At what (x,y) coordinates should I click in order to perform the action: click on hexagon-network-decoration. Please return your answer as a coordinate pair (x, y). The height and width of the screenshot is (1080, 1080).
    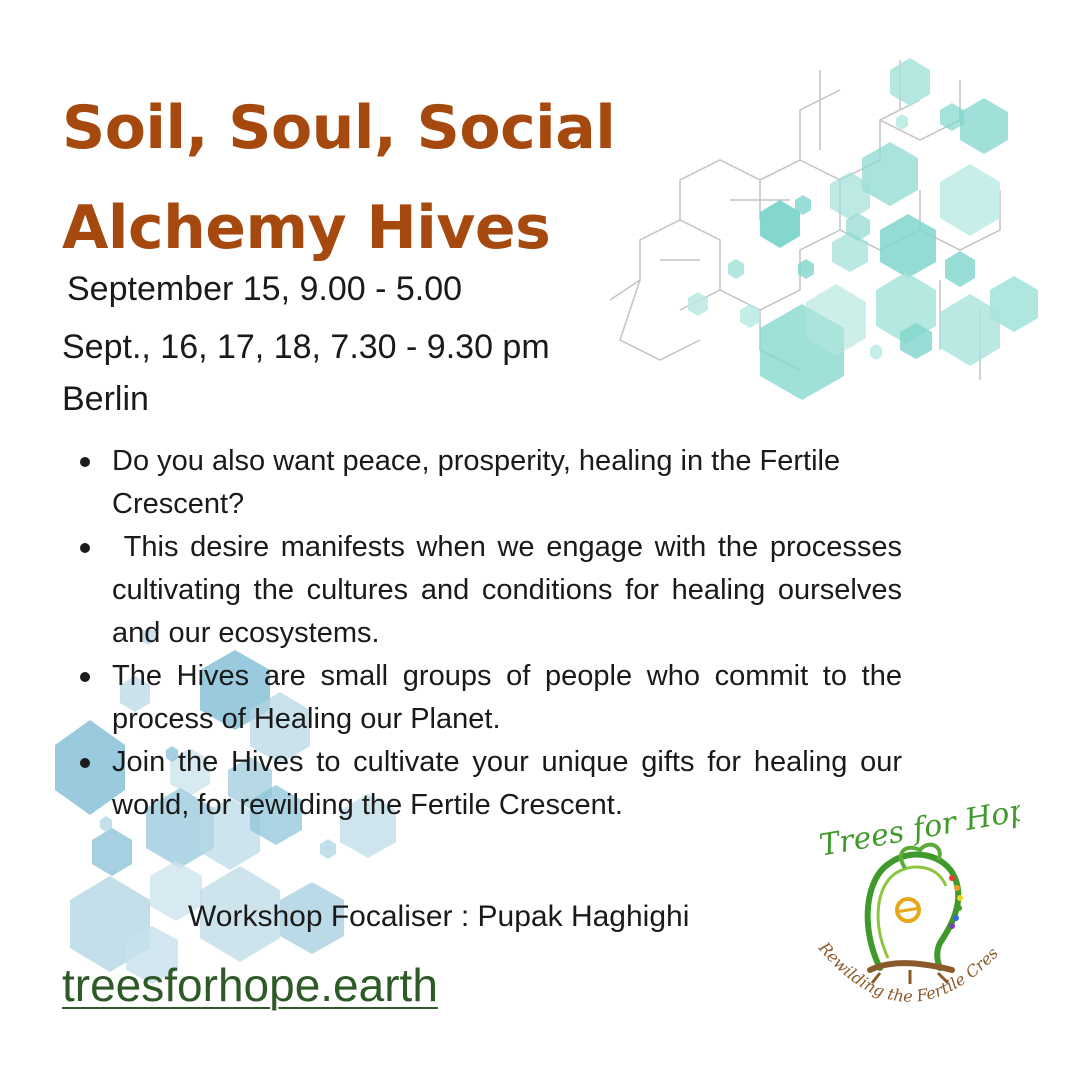
    Looking at the image, I should click on (823, 229).